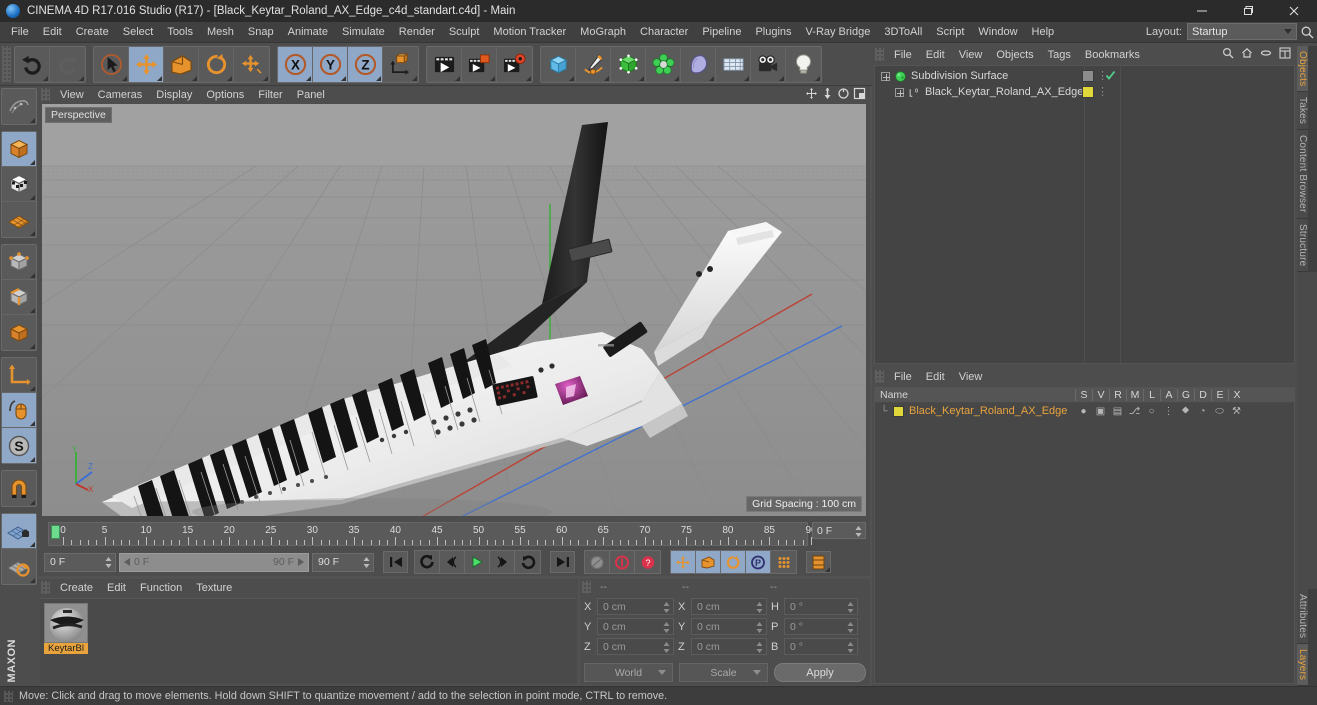 The width and height of the screenshot is (1317, 705). I want to click on size-z-input: 0 cm, so click(729, 646).